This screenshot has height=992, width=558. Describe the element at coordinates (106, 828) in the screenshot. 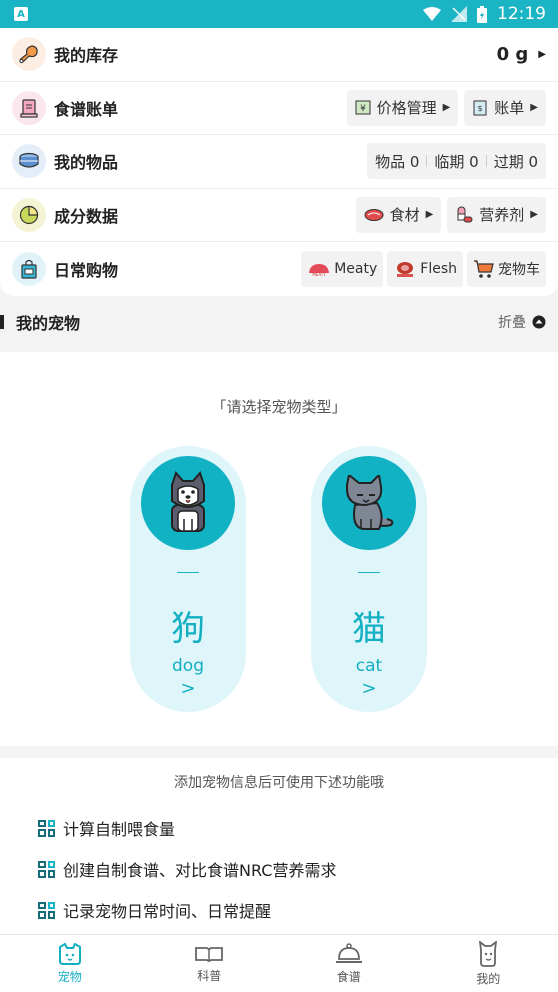

I see `feature-item: 计算自制喂食量` at that location.